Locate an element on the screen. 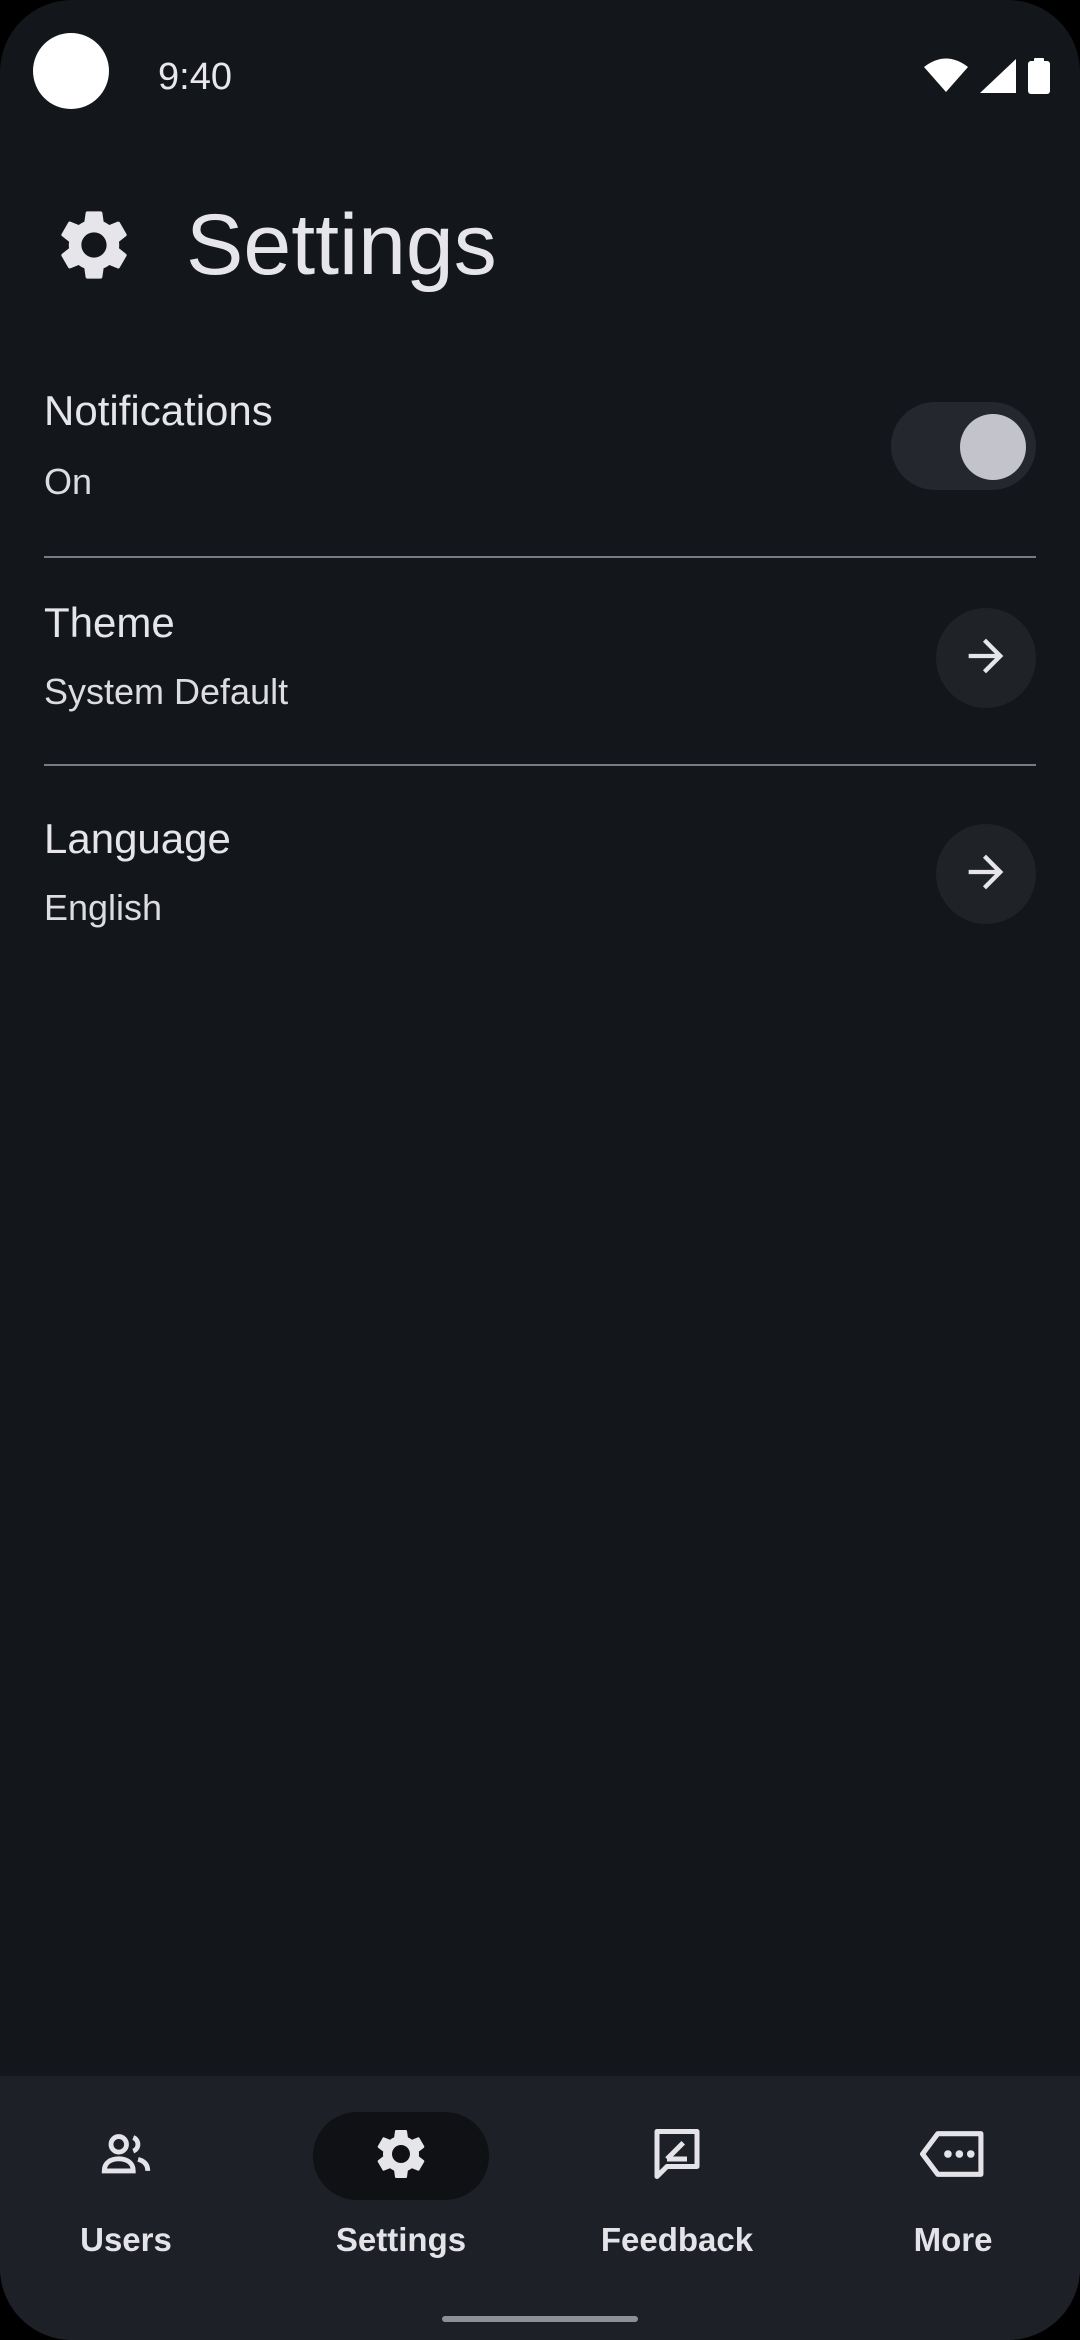 The image size is (1080, 2340). nav-label: More is located at coordinates (953, 2239).